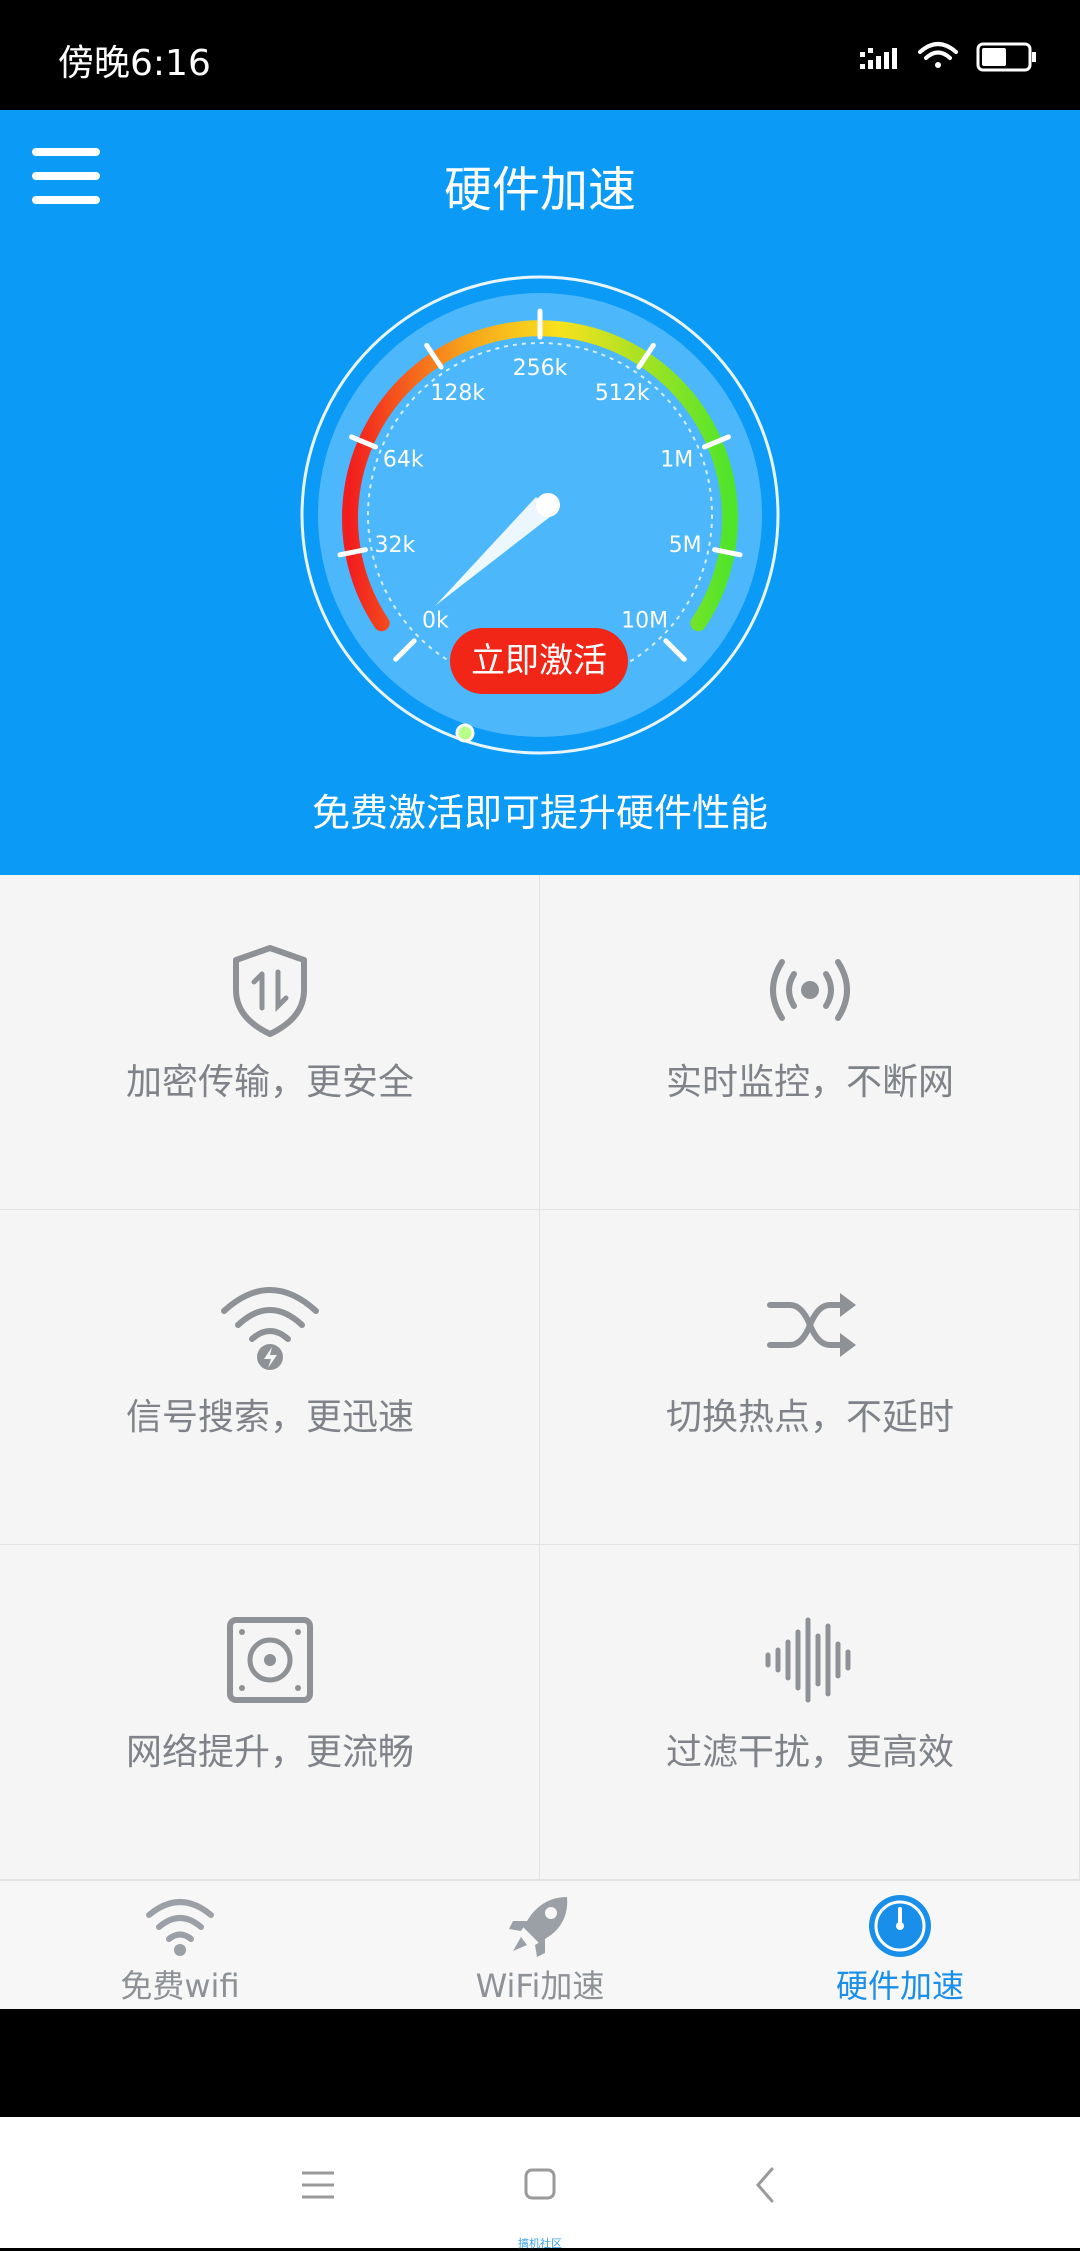  Describe the element at coordinates (270, 1377) in the screenshot. I see `feature-signal-search: 信号搜索，更迅速` at that location.